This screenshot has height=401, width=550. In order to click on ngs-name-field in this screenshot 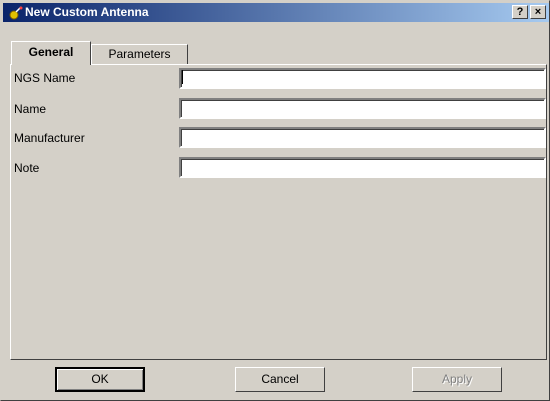, I will do `click(362, 78)`.